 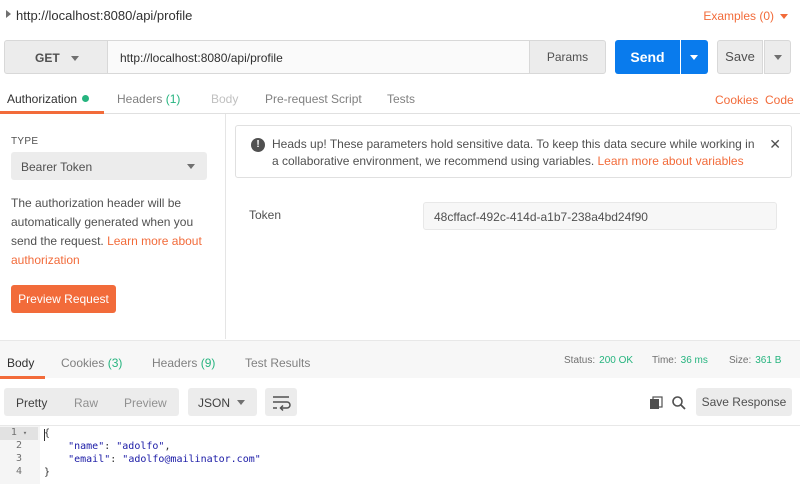 What do you see at coordinates (20, 363) in the screenshot?
I see `tab-response-body: Body` at bounding box center [20, 363].